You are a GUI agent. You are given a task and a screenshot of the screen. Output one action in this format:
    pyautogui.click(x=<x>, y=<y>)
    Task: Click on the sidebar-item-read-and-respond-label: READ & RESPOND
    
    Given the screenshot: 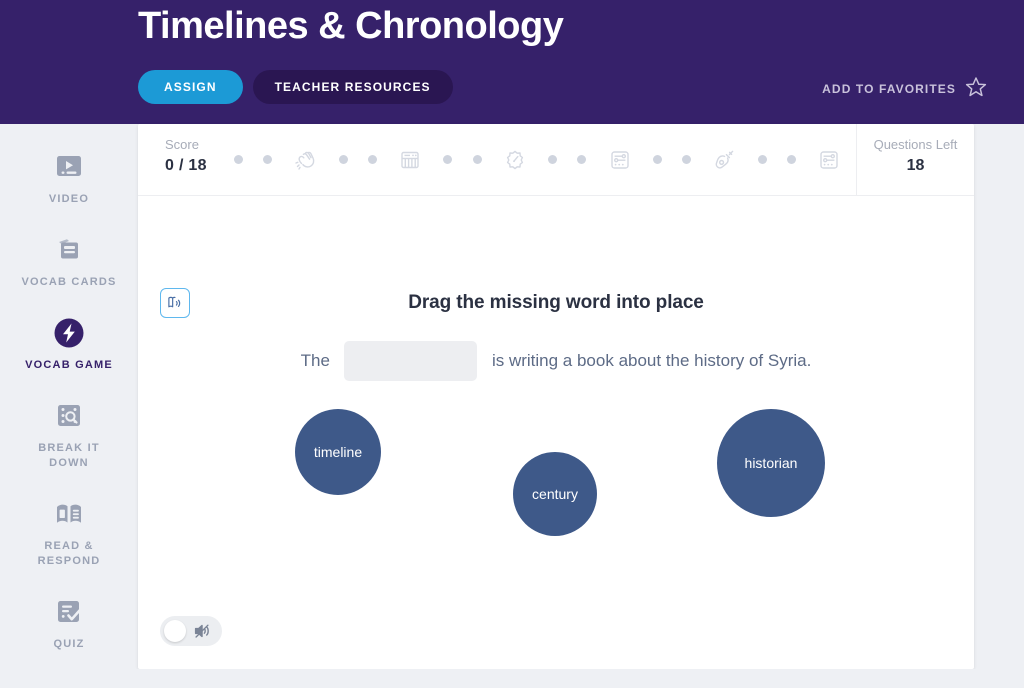 What is the action you would take?
    pyautogui.click(x=69, y=553)
    